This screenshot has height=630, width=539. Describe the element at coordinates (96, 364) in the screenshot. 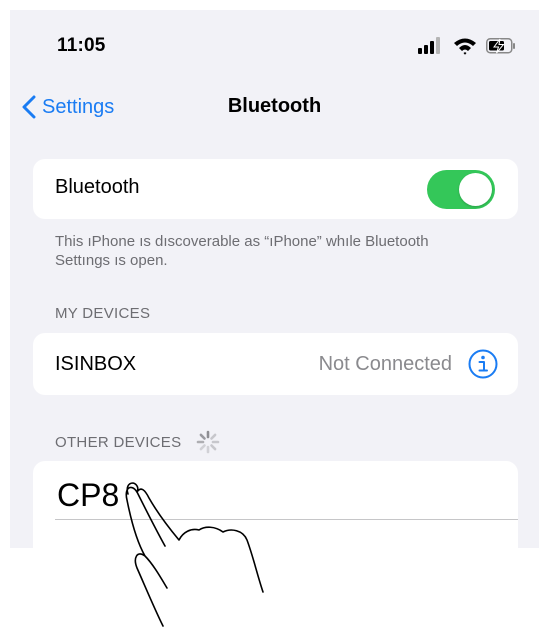

I see `device-name: ISINBOX` at that location.